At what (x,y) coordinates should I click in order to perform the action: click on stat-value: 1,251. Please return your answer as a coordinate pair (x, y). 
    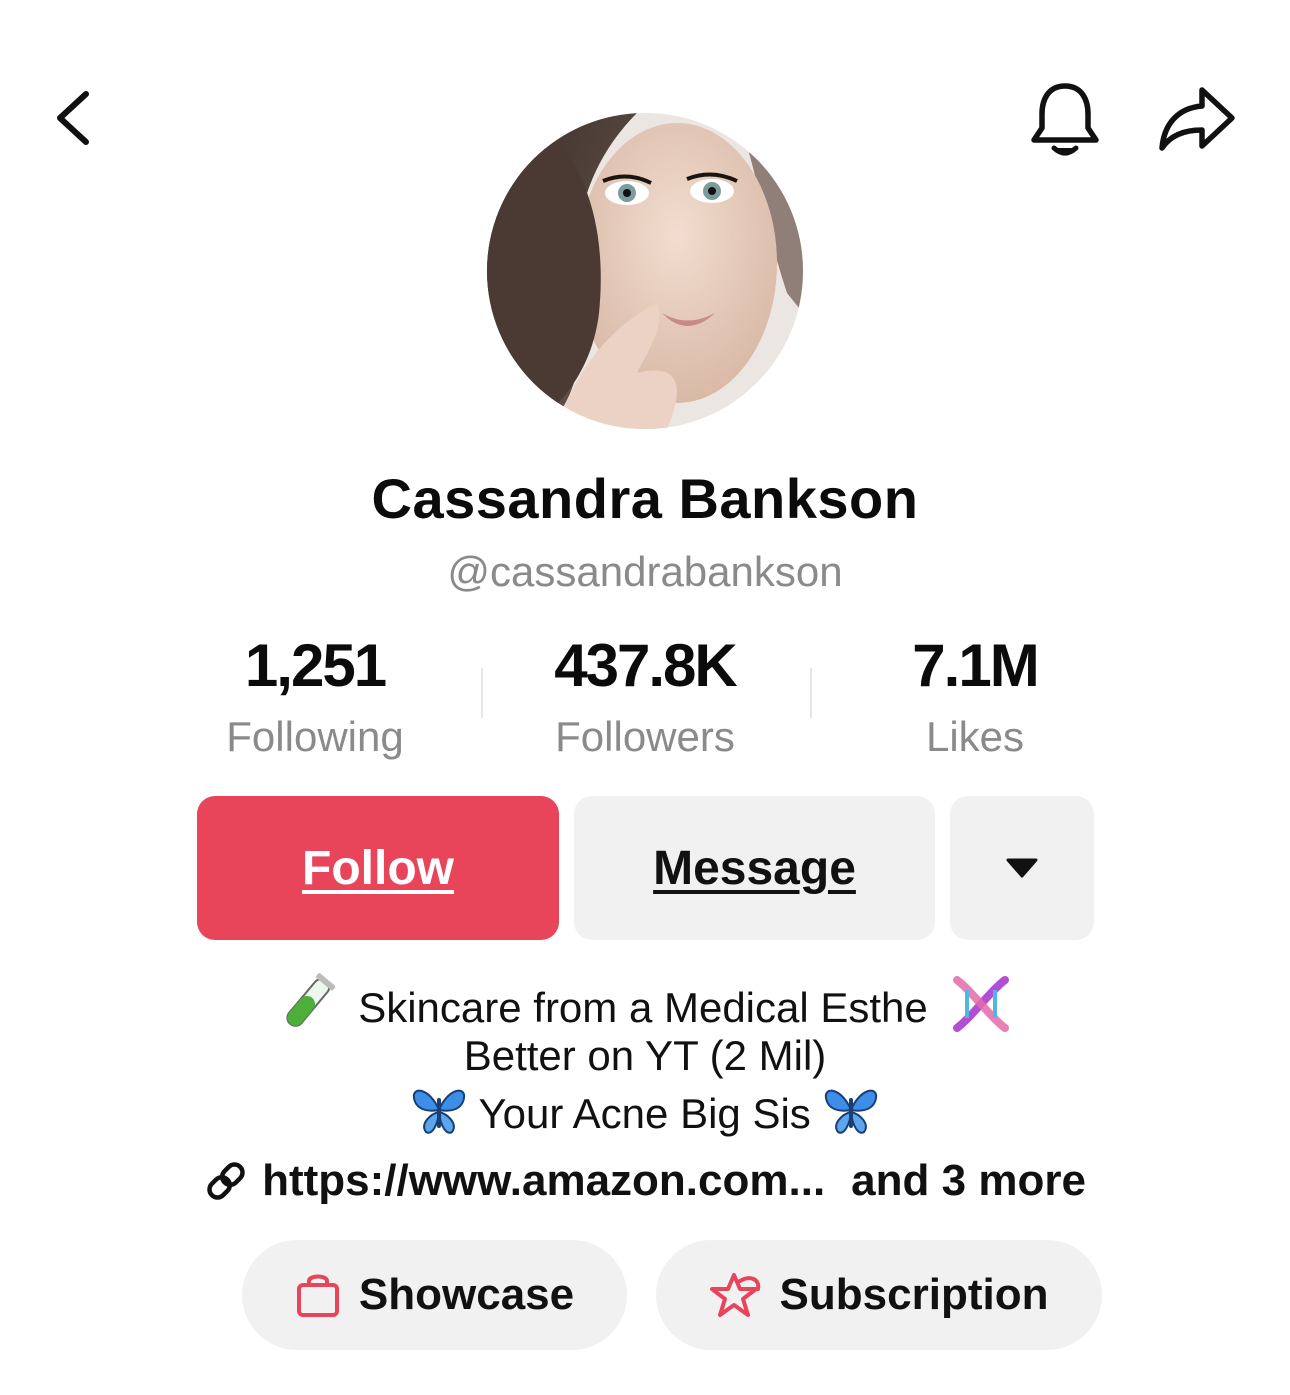
    Looking at the image, I should click on (315, 665).